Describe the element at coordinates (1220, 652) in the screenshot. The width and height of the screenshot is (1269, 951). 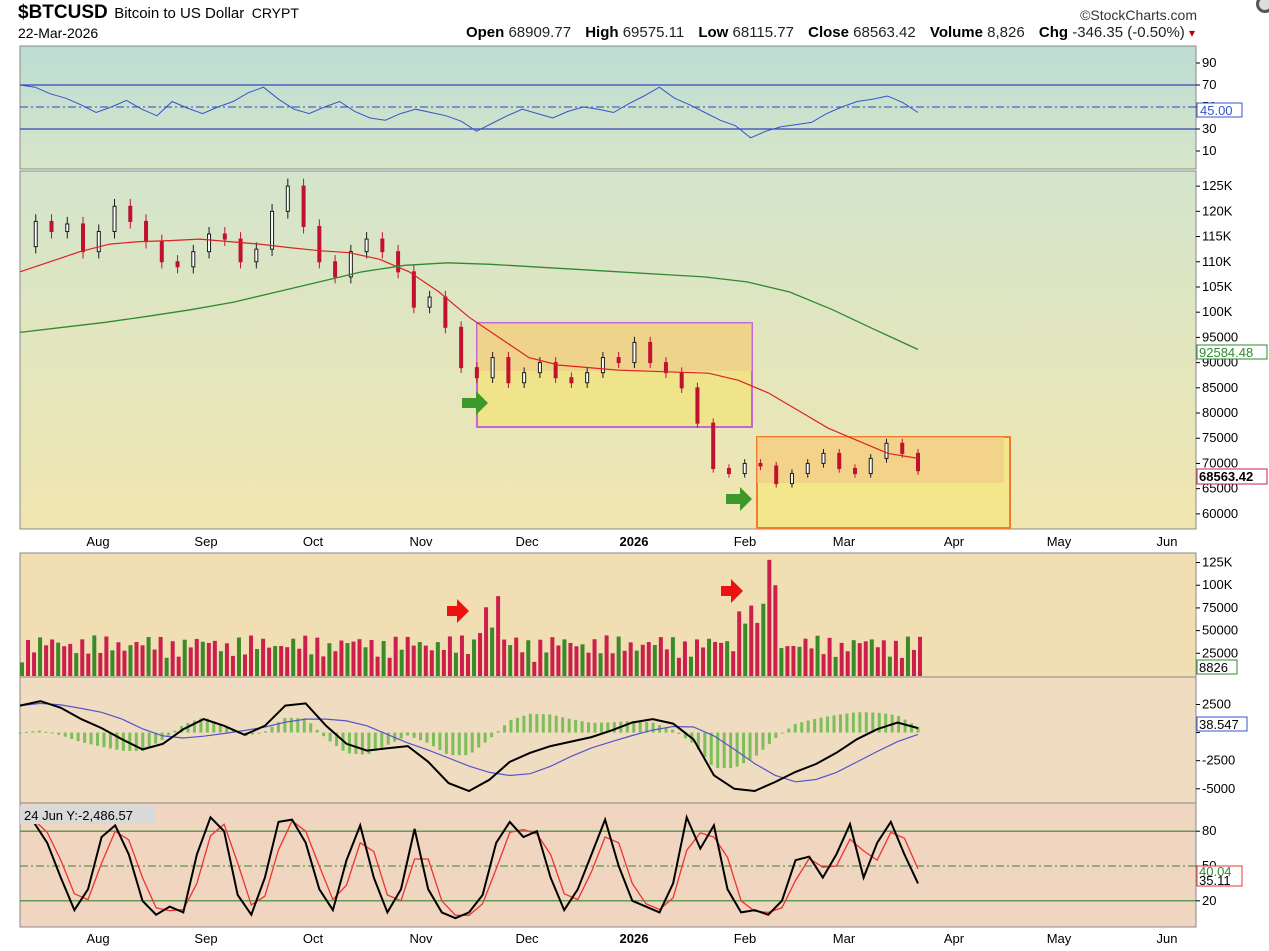
I see `volume-tick-label: 25000` at that location.